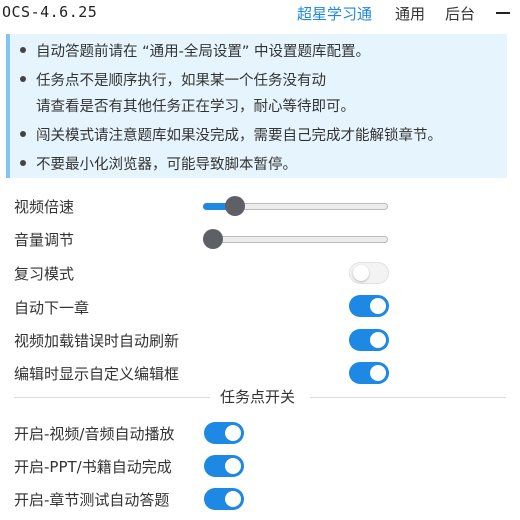  What do you see at coordinates (410, 13) in the screenshot?
I see `tab-general: 通用` at bounding box center [410, 13].